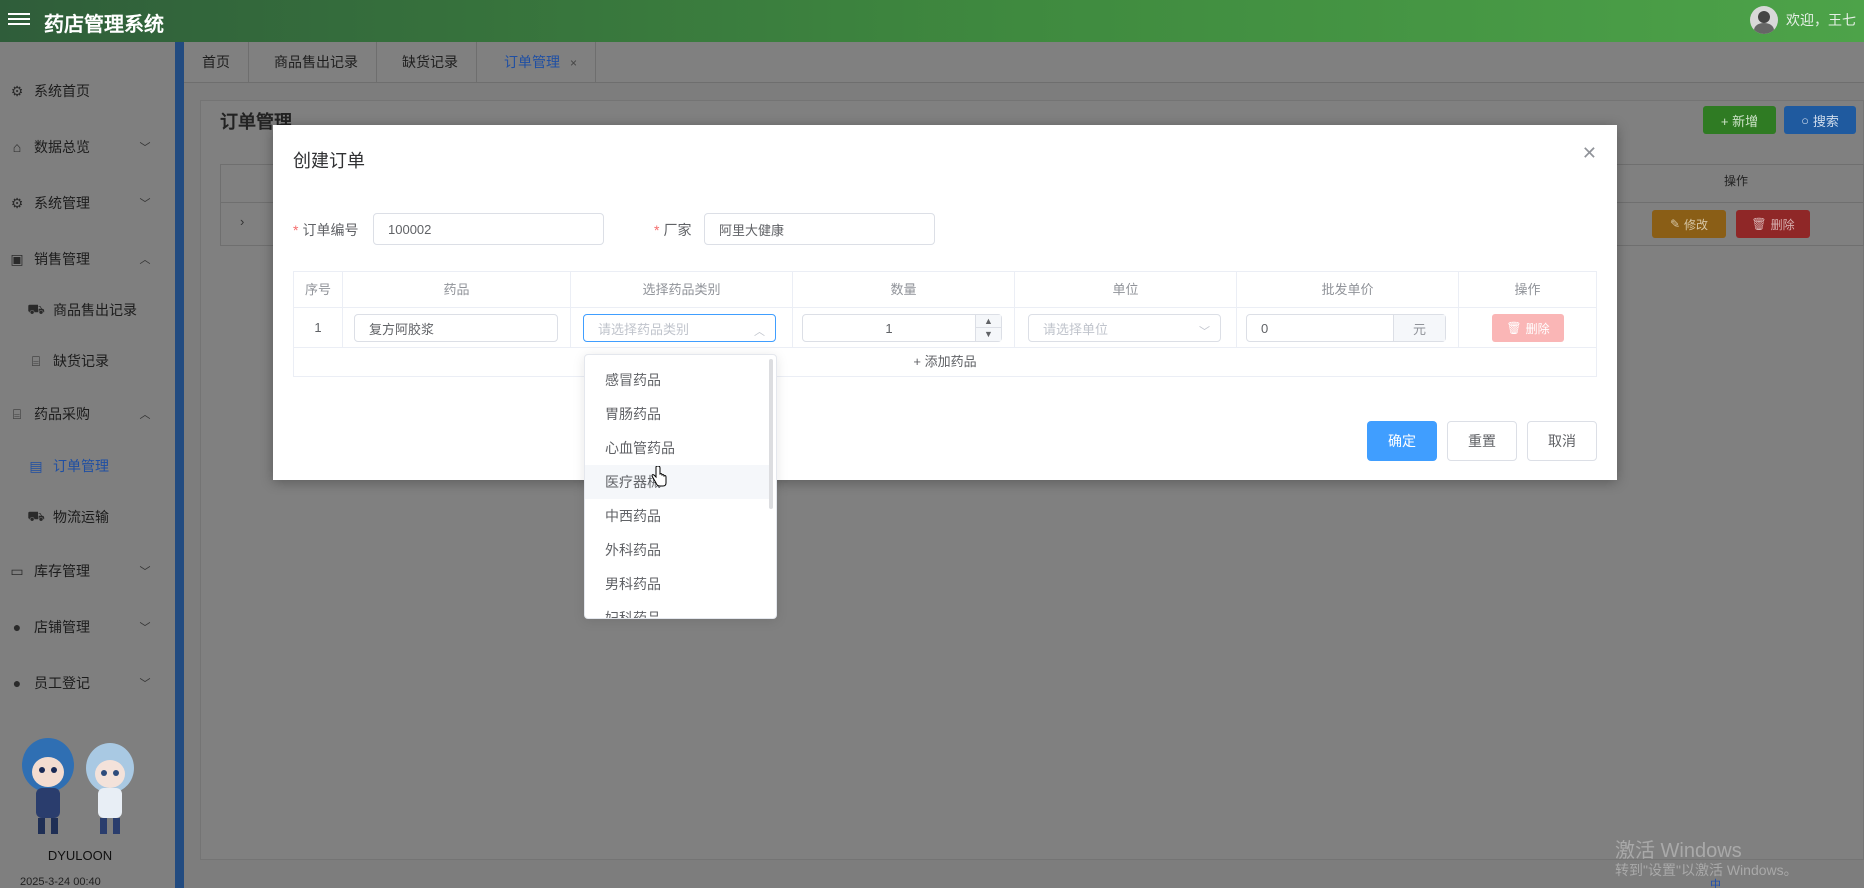  I want to click on category-placeholder: 请选择药品类别, so click(644, 329).